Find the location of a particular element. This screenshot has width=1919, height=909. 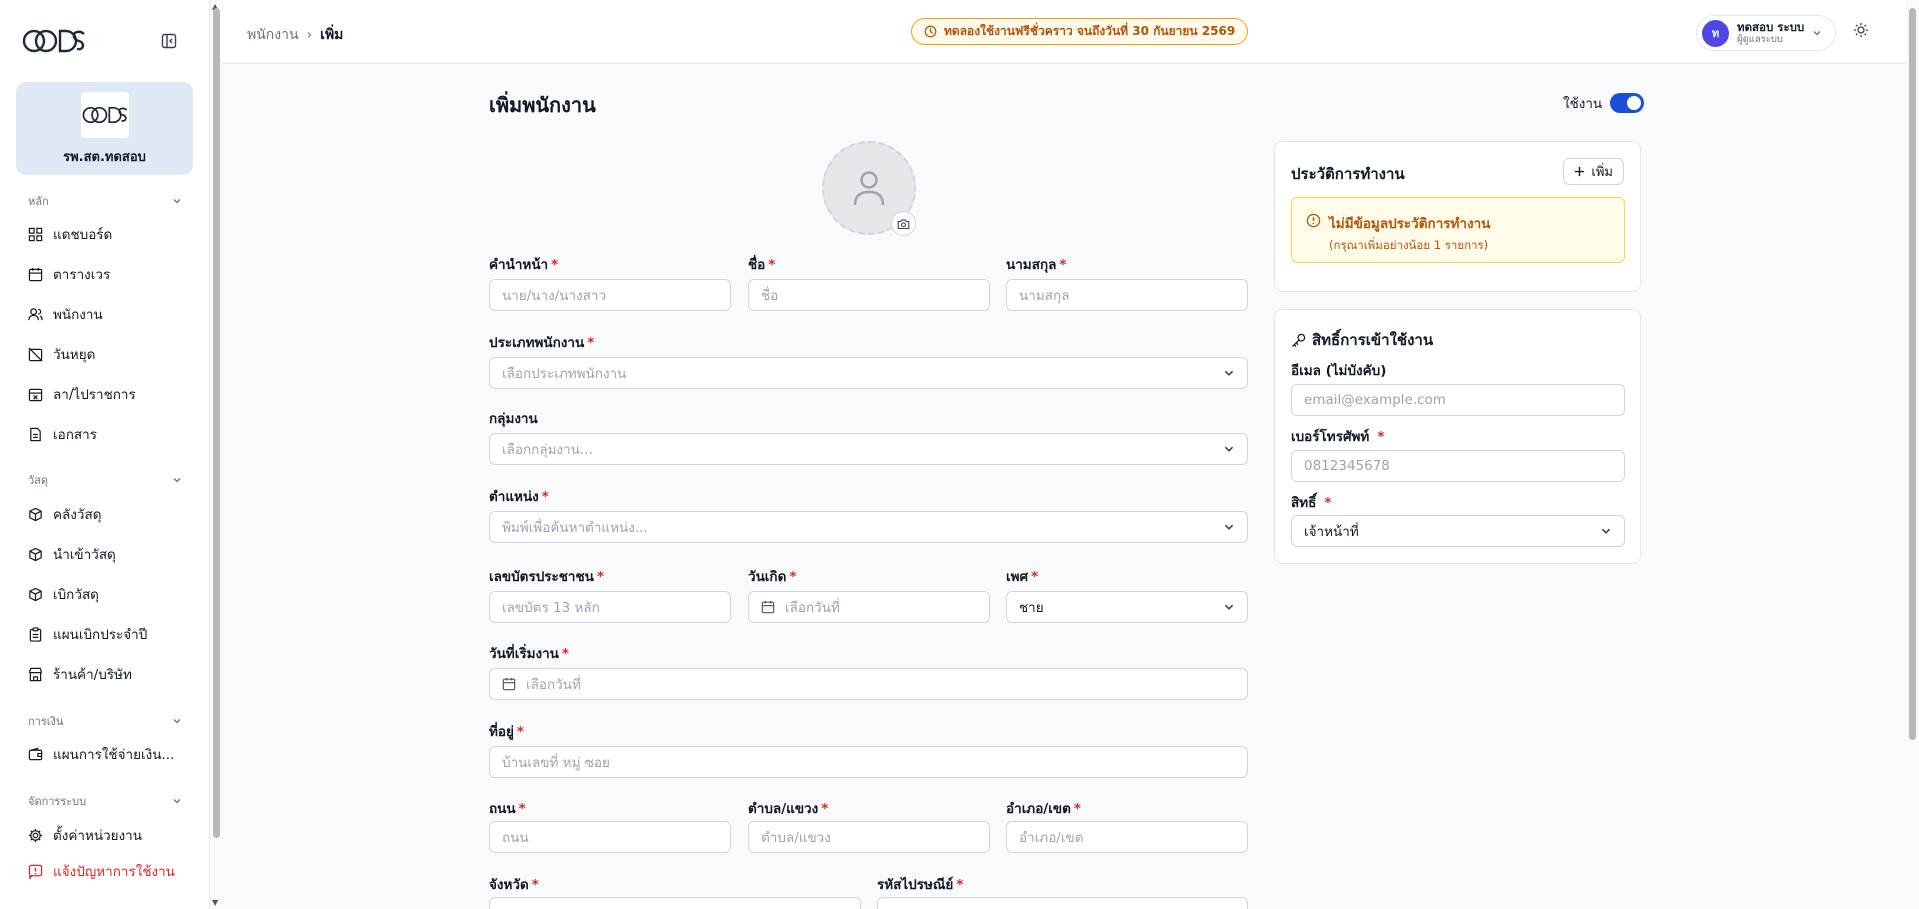

road-label: ถนน * is located at coordinates (507, 809).